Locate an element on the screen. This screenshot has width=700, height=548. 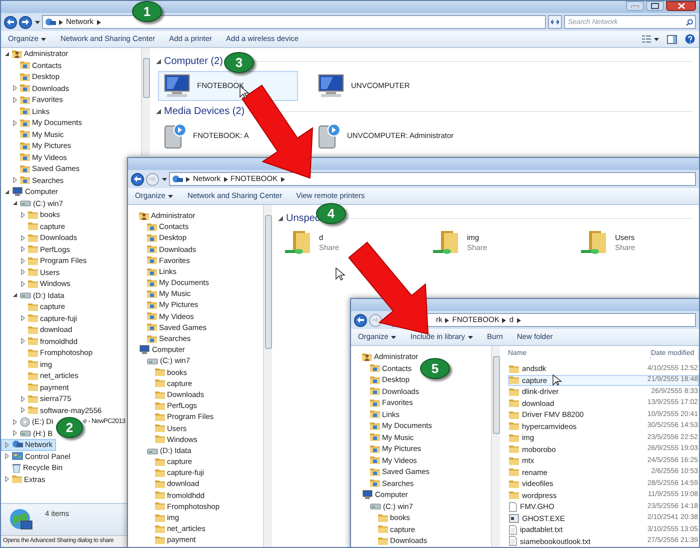
disc-icon is located at coordinates (25, 421).